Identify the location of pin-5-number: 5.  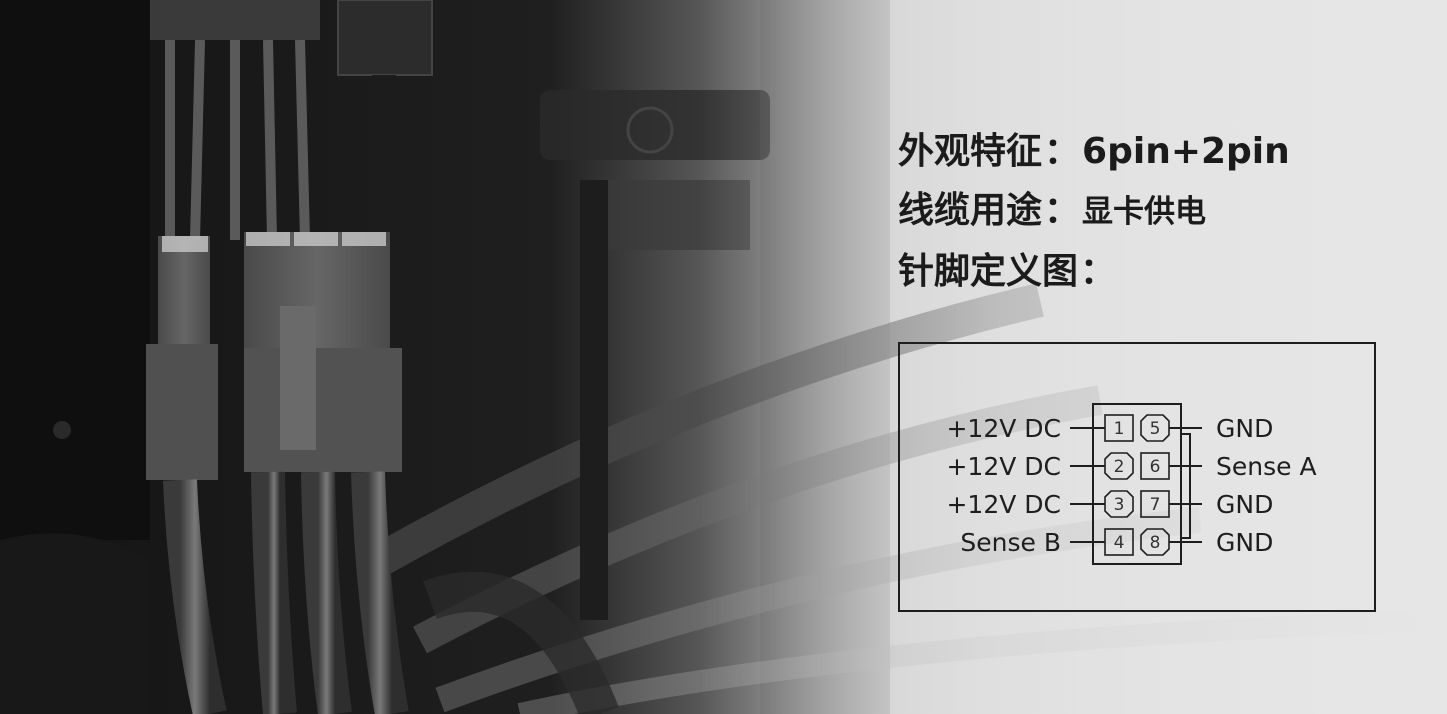
(1155, 429).